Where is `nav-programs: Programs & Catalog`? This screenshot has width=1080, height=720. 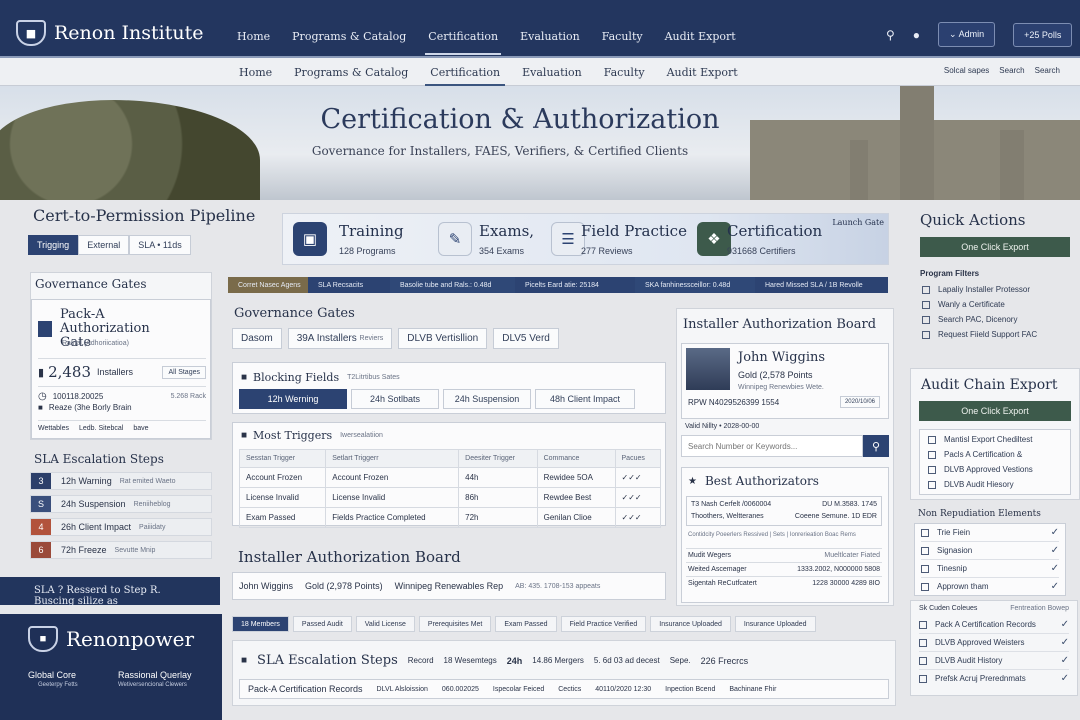 nav-programs: Programs & Catalog is located at coordinates (349, 36).